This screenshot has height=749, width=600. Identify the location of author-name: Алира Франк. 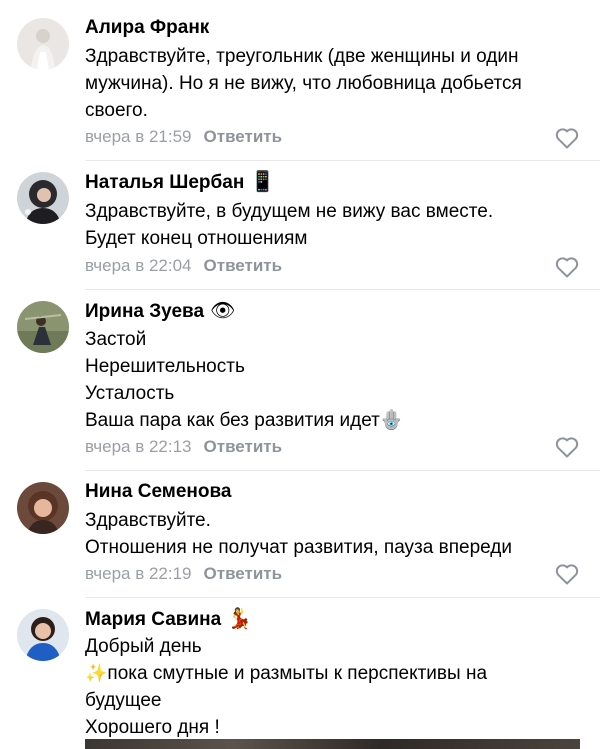
(147, 27).